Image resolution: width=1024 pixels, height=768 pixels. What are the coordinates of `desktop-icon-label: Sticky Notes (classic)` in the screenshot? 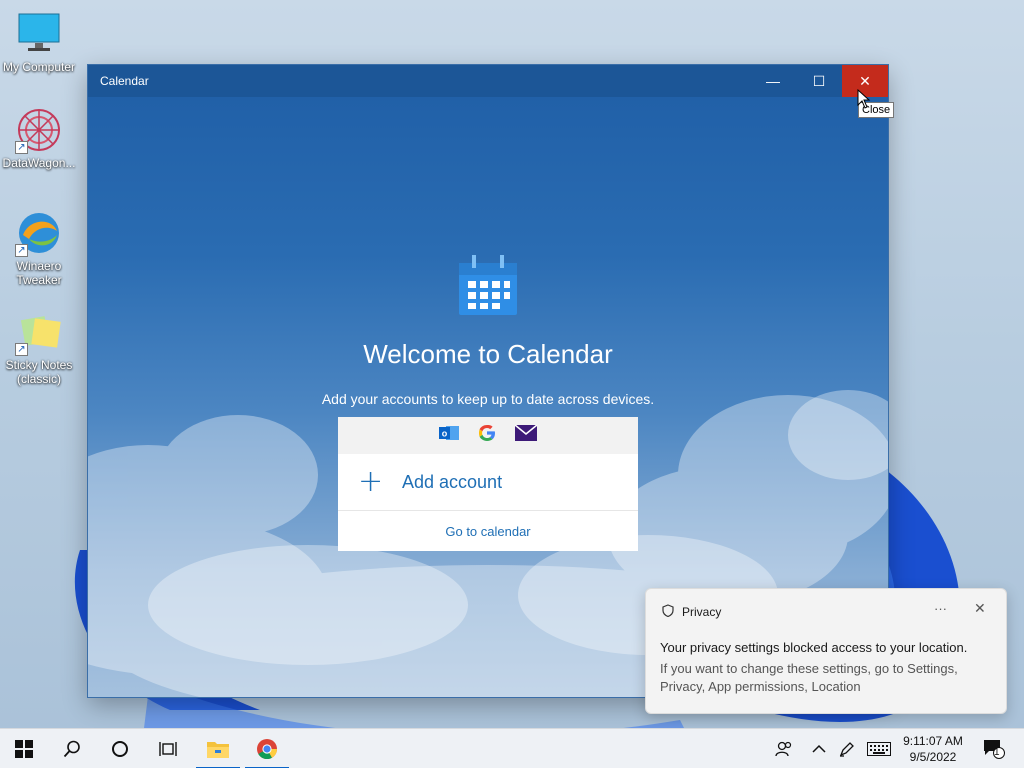 It's located at (39, 372).